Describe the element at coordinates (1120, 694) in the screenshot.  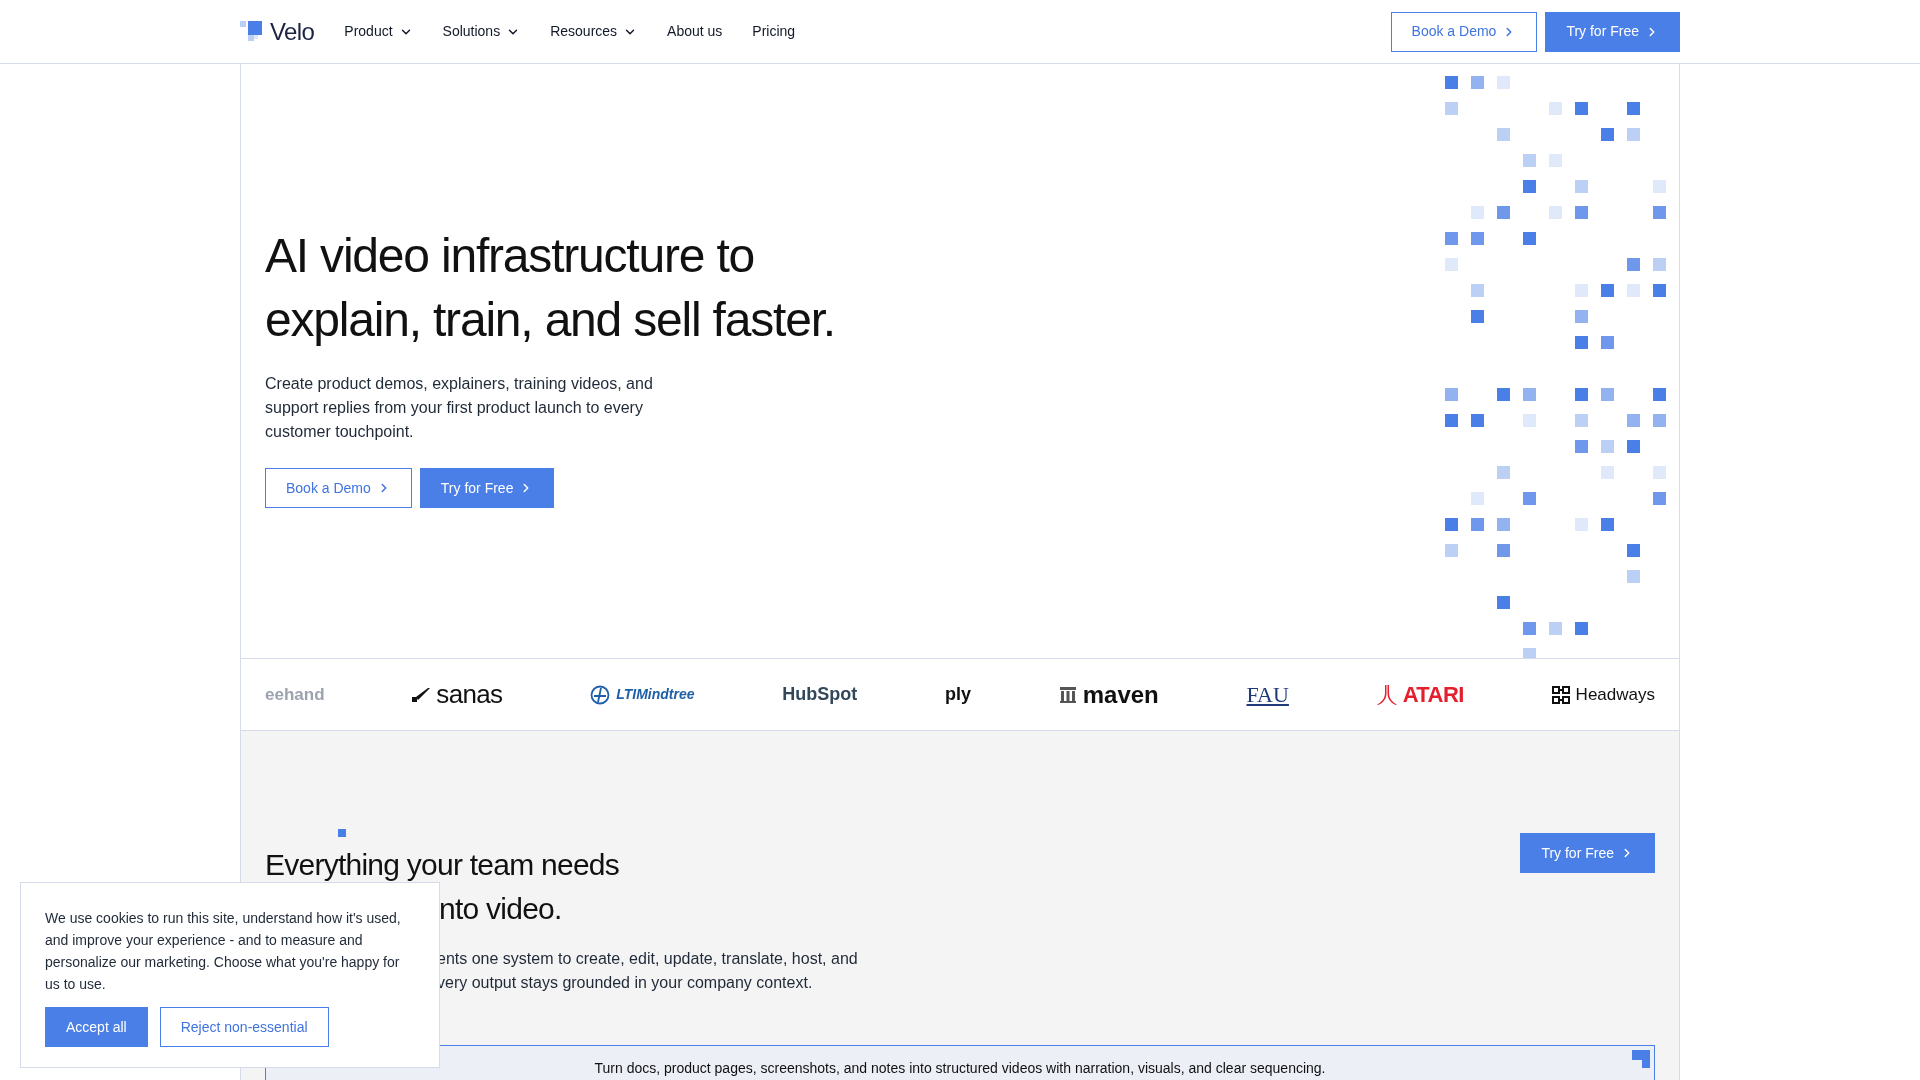
I see `company-logo: maven` at that location.